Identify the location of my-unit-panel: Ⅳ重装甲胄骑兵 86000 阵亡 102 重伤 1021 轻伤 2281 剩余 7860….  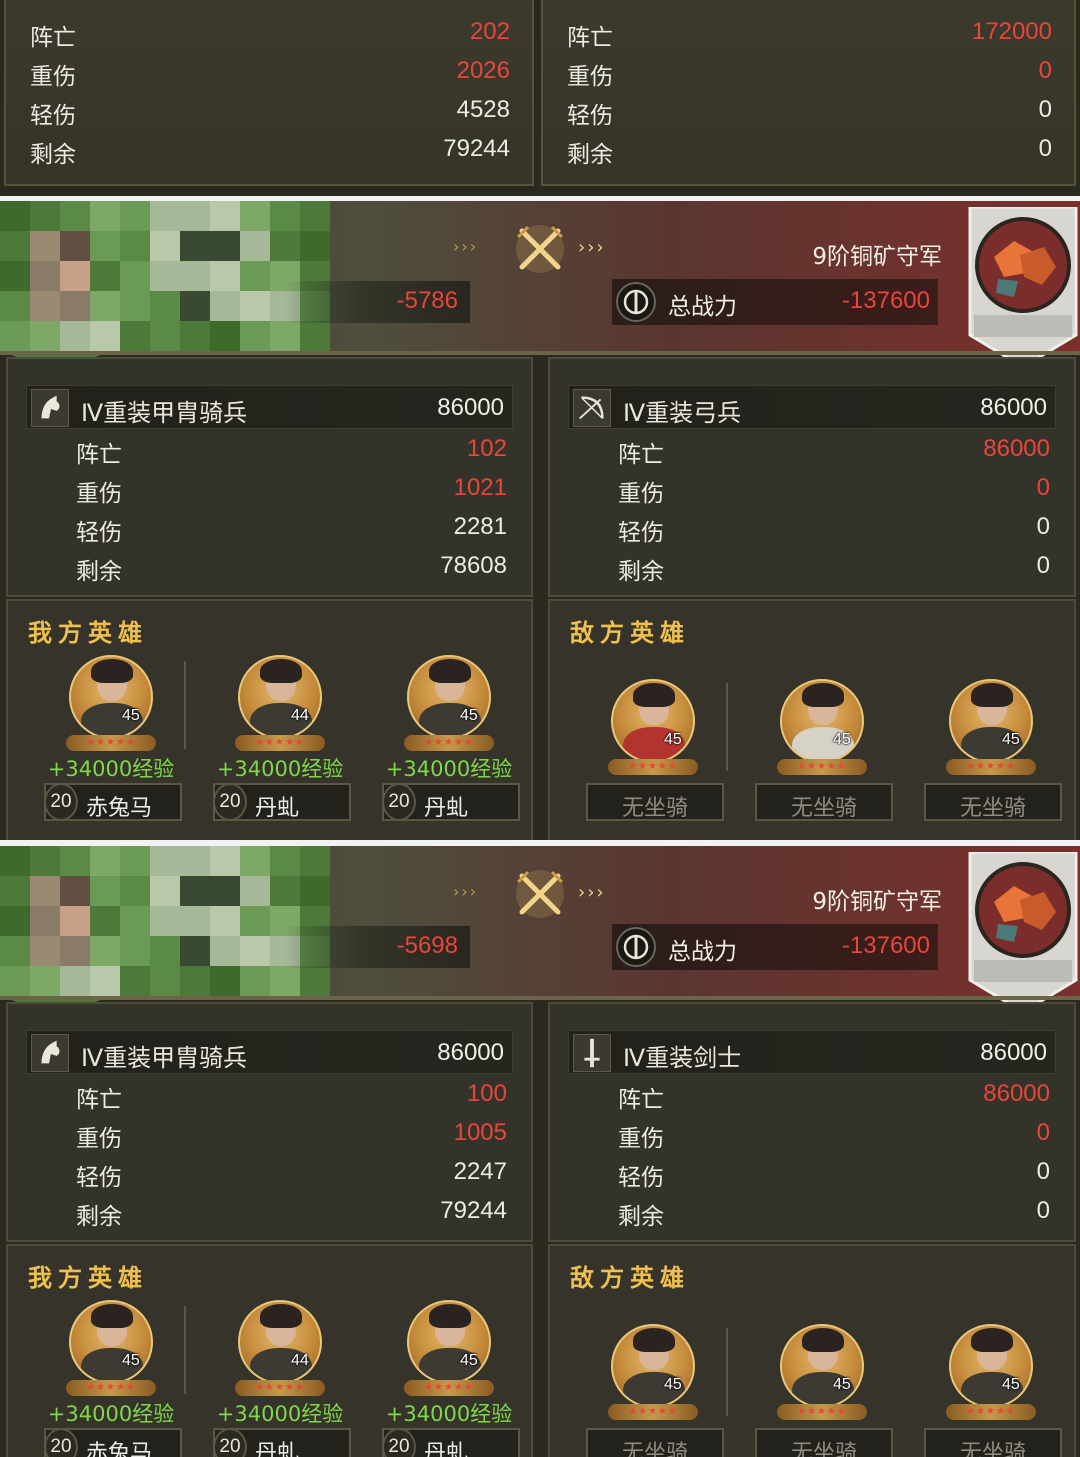
(269, 477).